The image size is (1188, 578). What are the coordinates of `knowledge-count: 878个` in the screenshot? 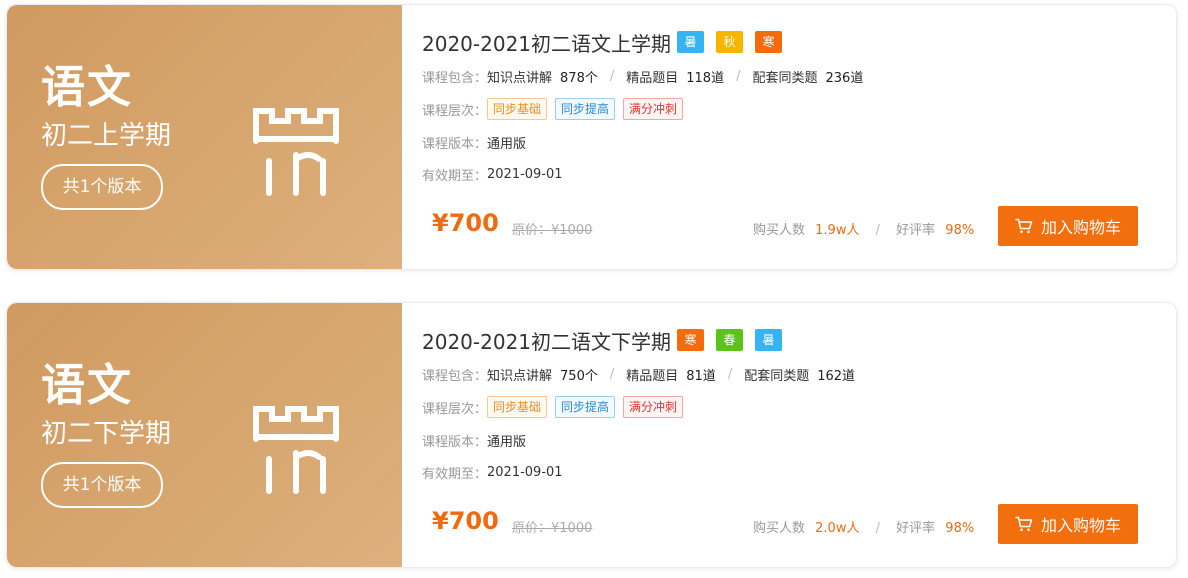 It's located at (579, 78).